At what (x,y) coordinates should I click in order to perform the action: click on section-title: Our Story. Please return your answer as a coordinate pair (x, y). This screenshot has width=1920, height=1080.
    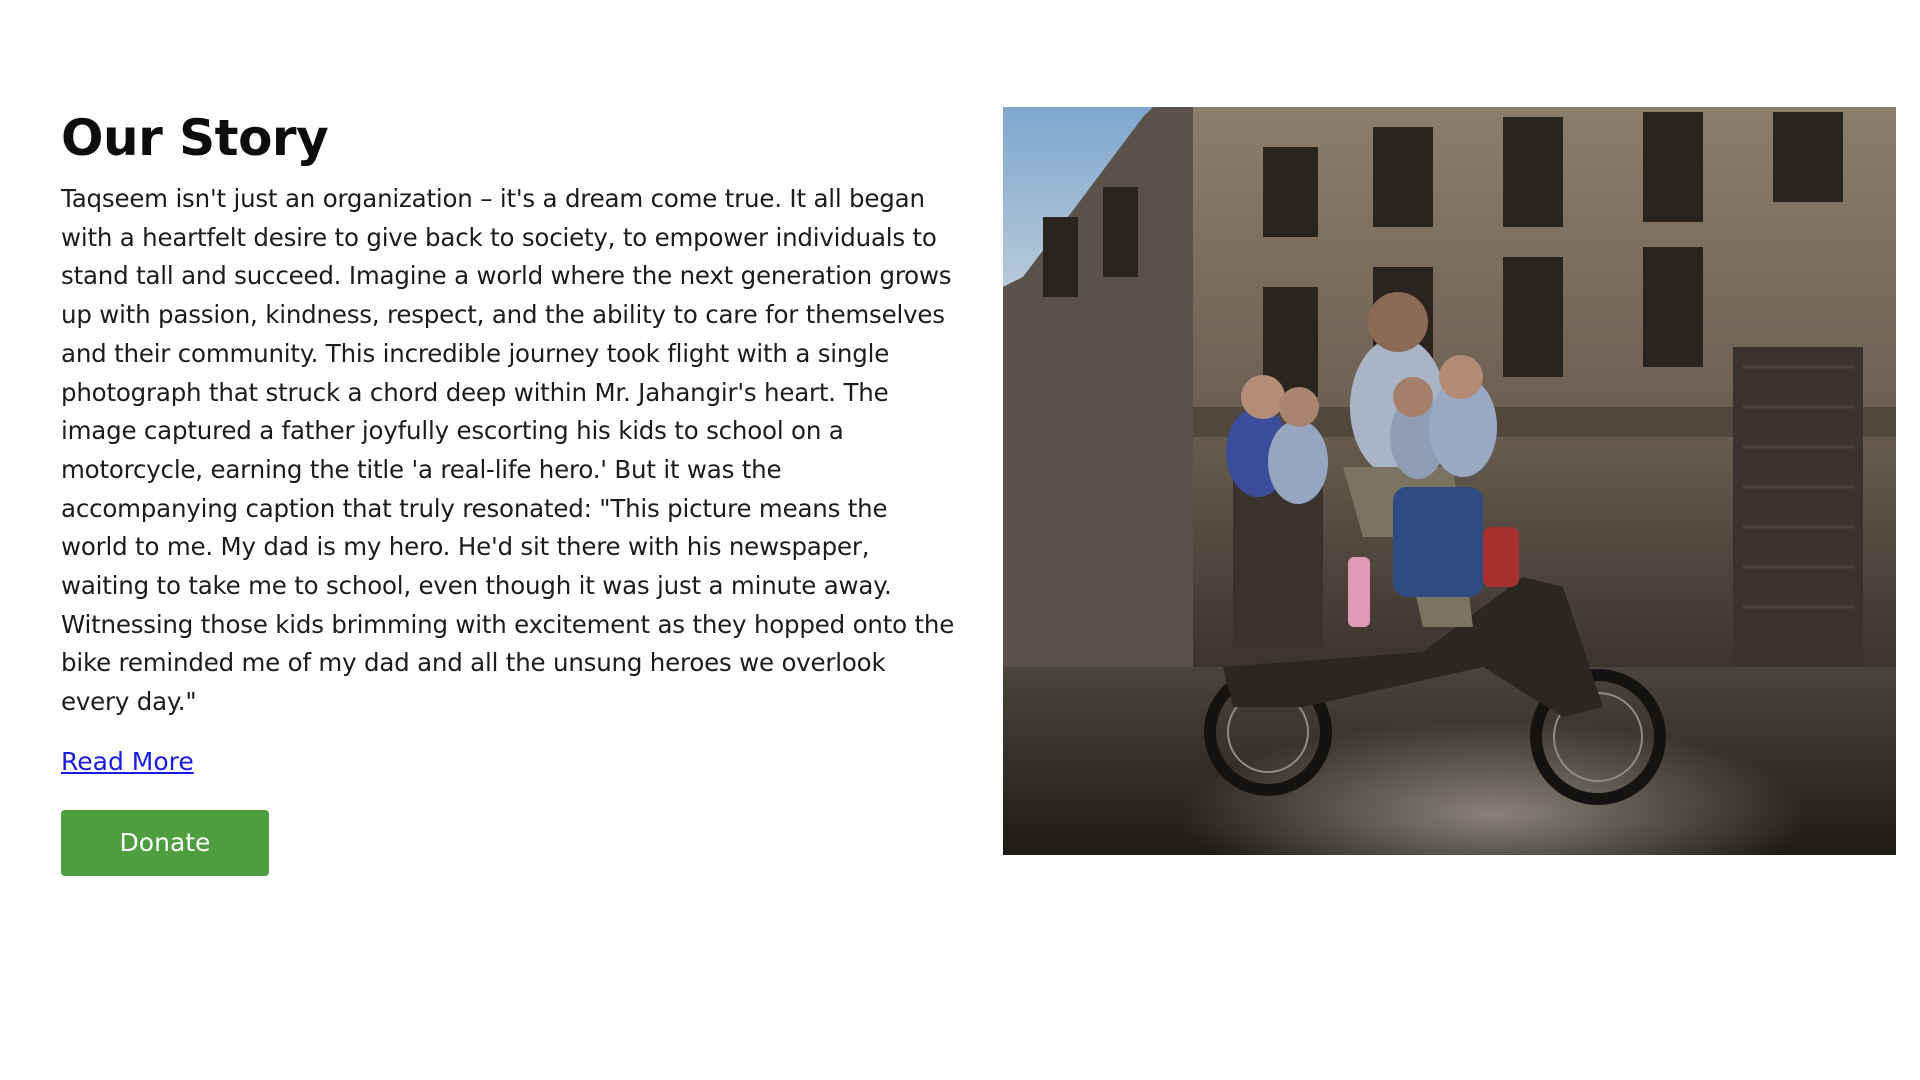
    Looking at the image, I should click on (195, 138).